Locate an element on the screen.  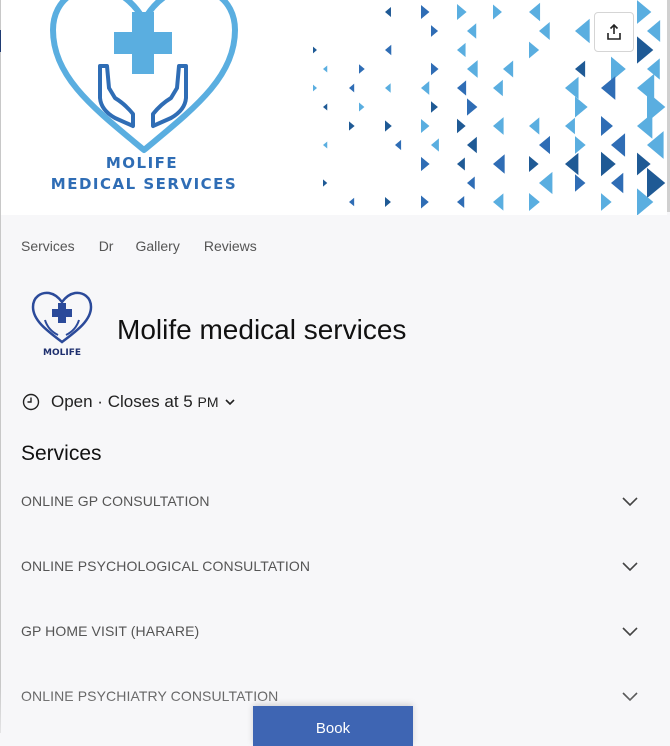
tab-services: Services is located at coordinates (48, 246).